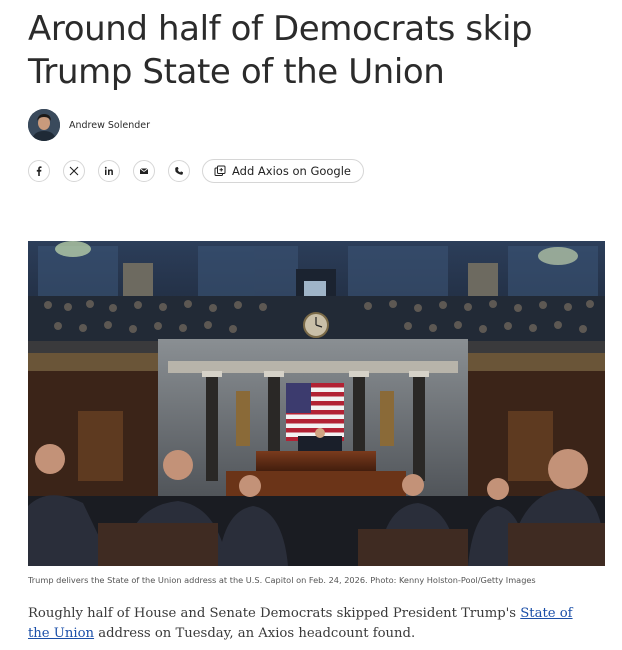 Image resolution: width=622 pixels, height=650 pixels. I want to click on share-facebook-button, so click(39, 171).